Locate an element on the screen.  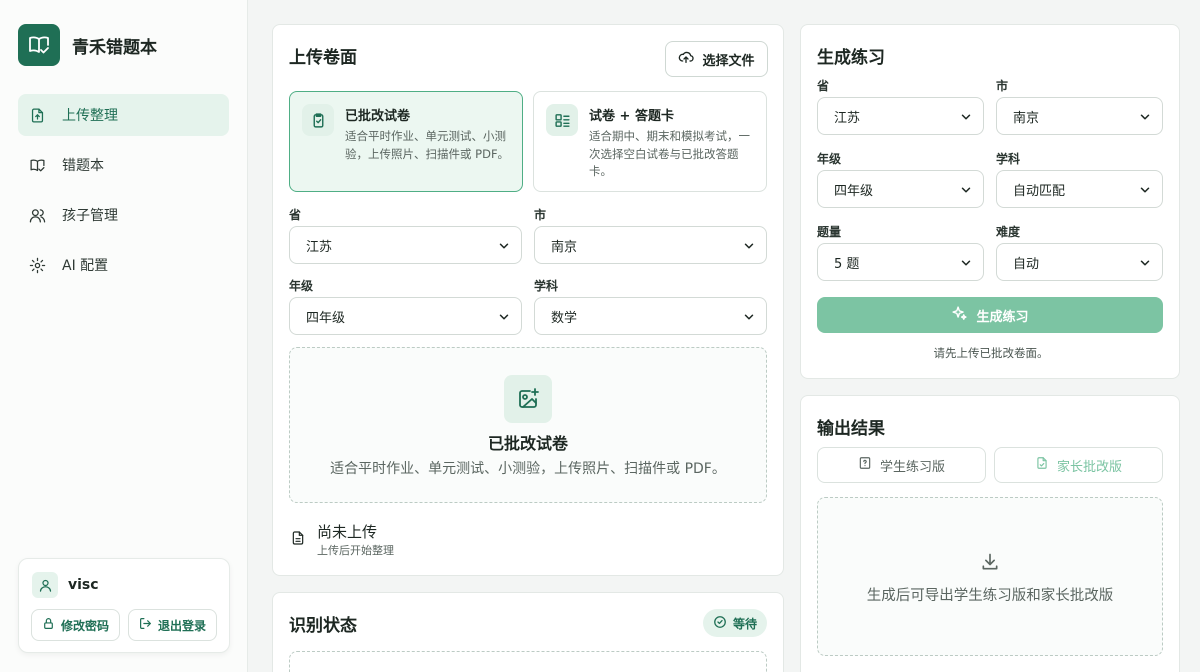
users-icon is located at coordinates (37, 215).